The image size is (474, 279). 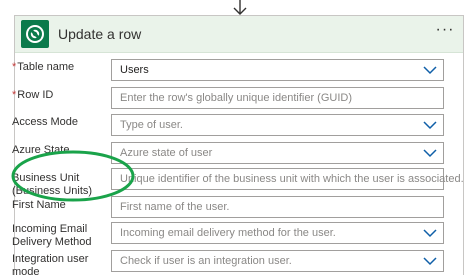 What do you see at coordinates (46, 67) in the screenshot?
I see `label-text: Table name` at bounding box center [46, 67].